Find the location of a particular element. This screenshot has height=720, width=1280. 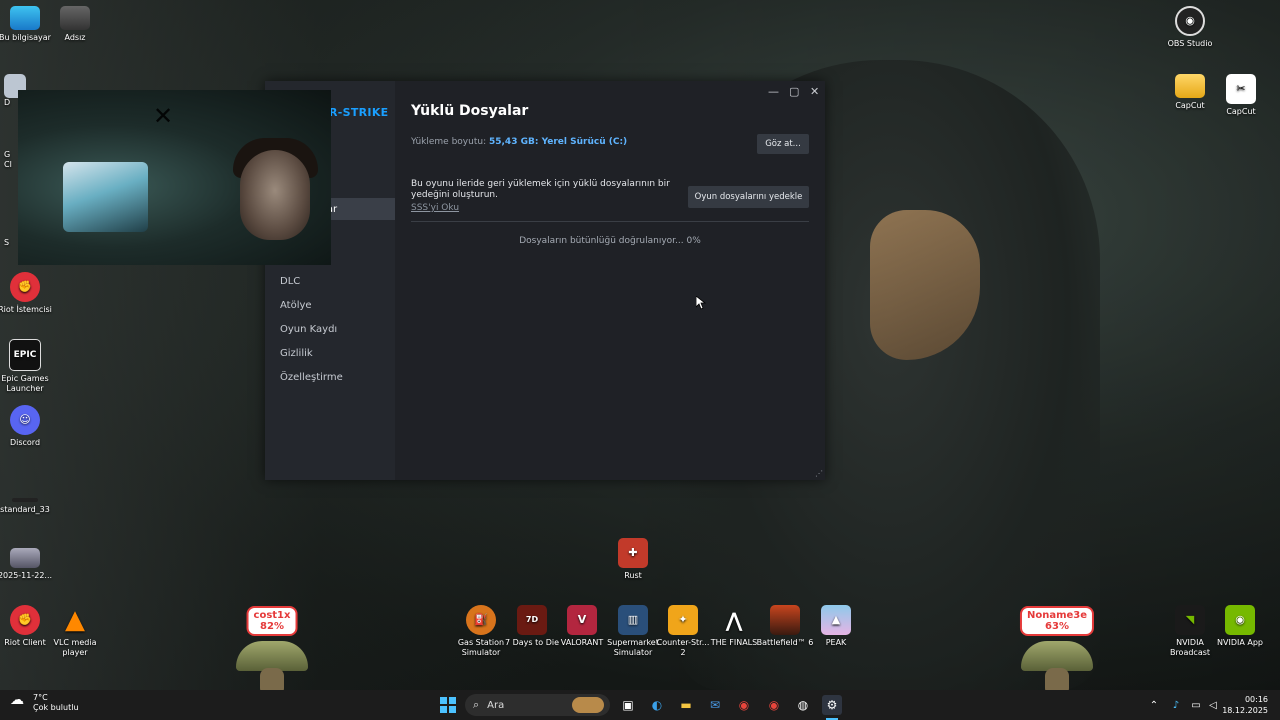

clock: 00:16 18.12.2025 is located at coordinates (1245, 705).